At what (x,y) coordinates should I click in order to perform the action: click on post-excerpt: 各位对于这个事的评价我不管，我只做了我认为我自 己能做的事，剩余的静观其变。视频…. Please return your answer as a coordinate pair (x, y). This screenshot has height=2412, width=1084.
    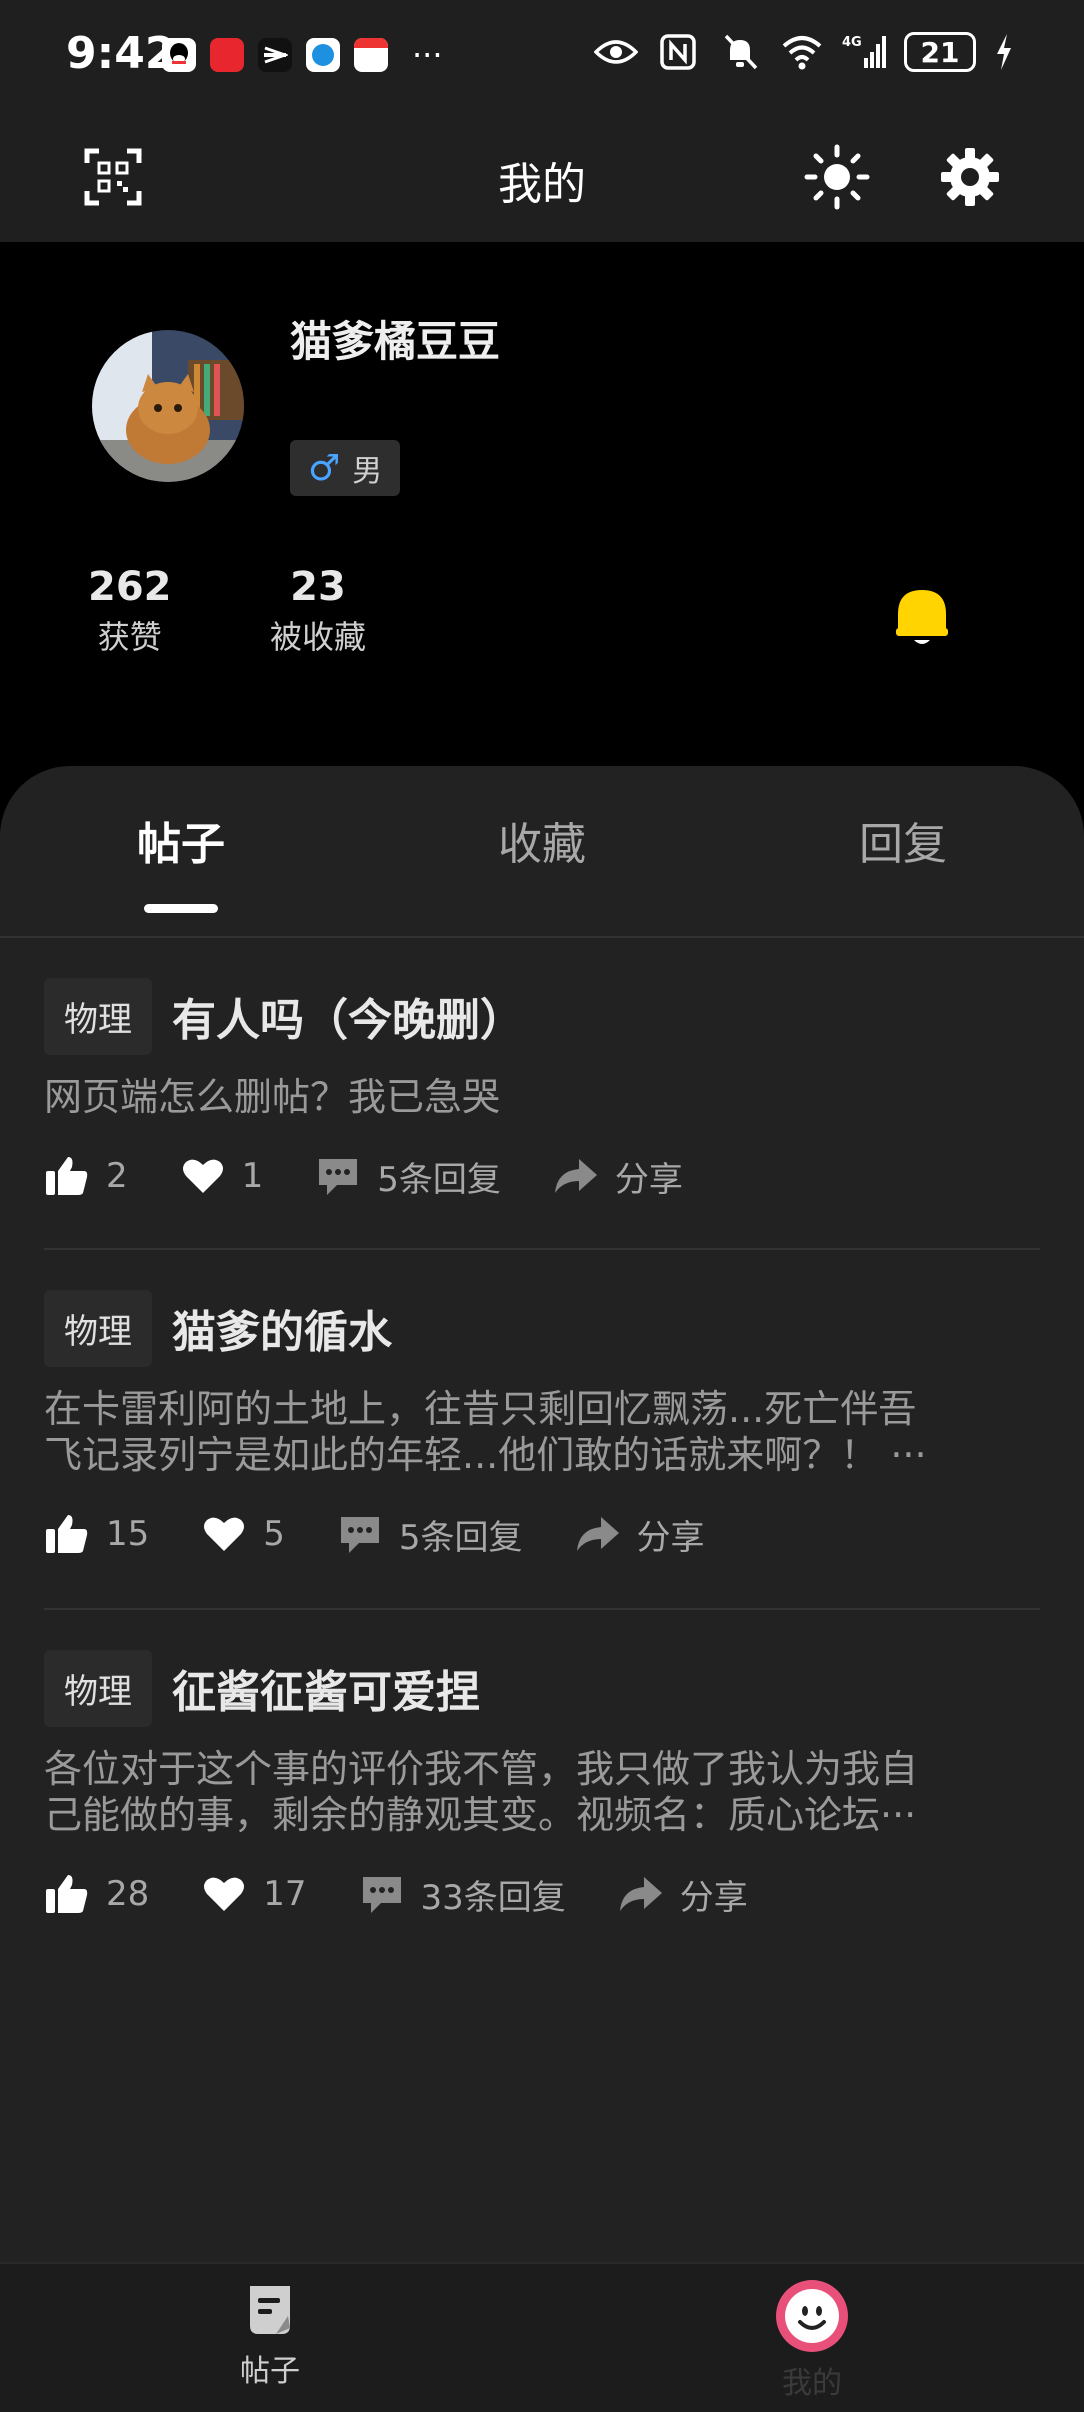
    Looking at the image, I should click on (542, 1792).